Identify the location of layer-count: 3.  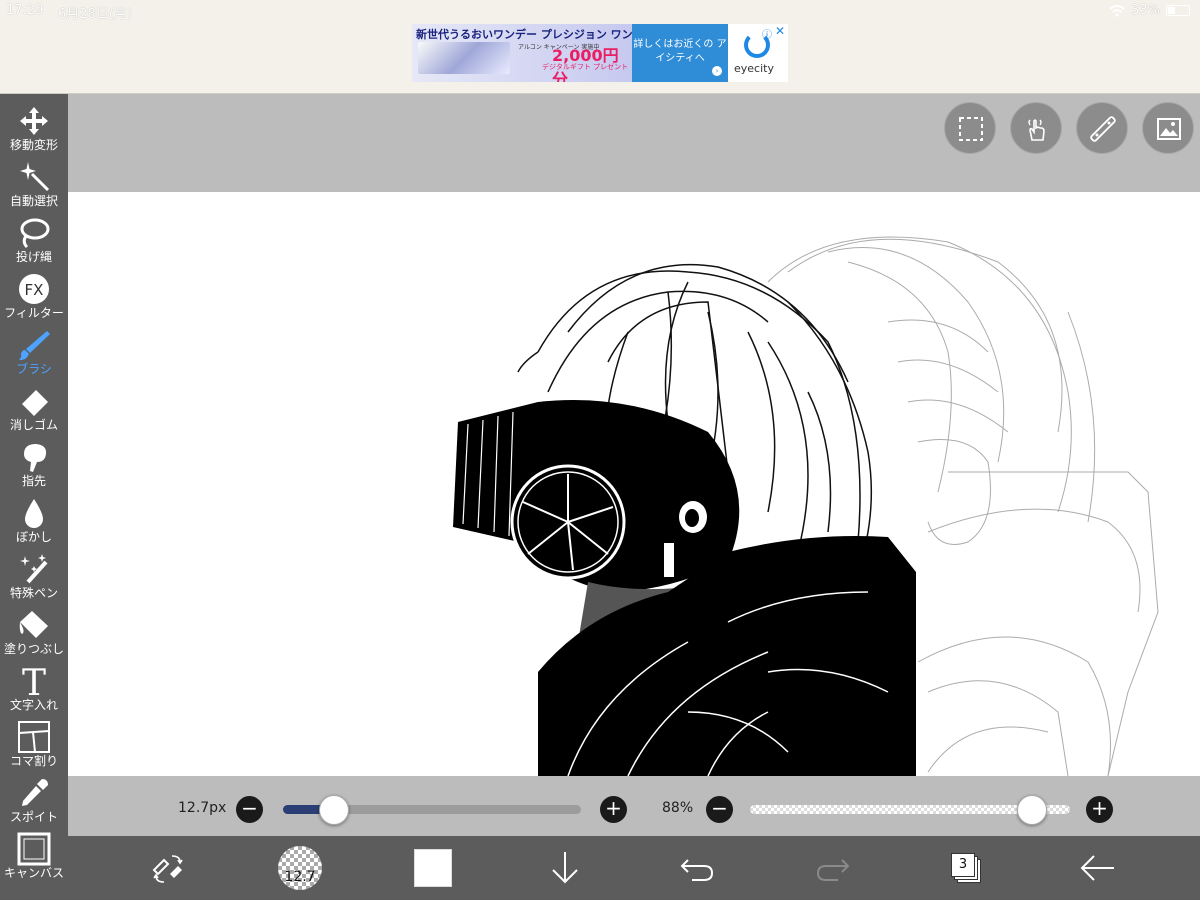
(963, 864).